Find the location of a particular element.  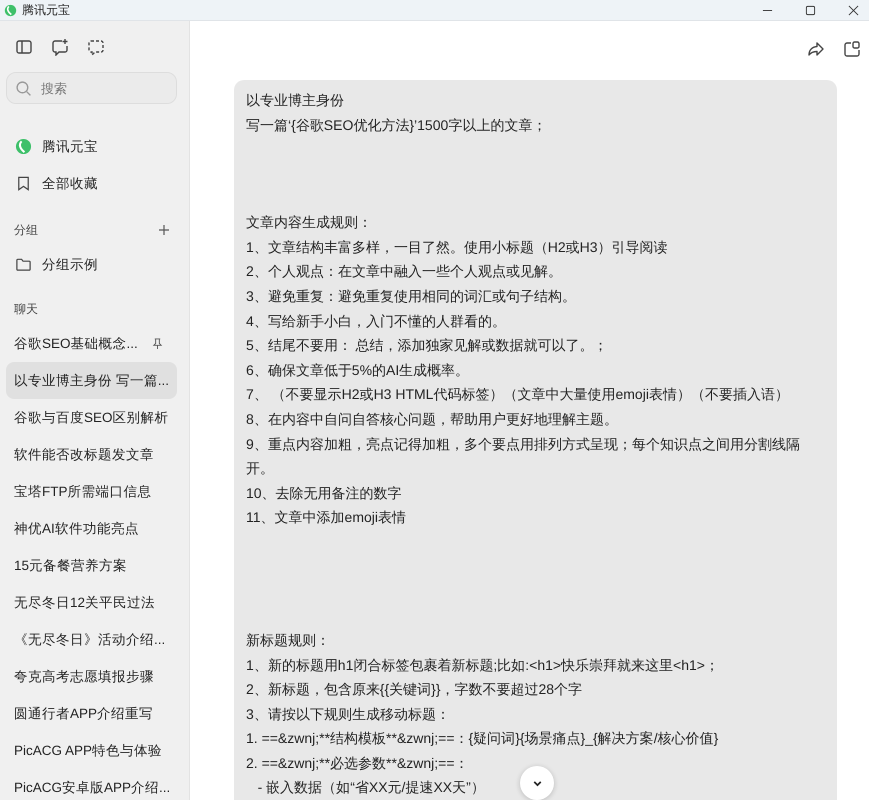

new-chat-icon is located at coordinates (60, 47).